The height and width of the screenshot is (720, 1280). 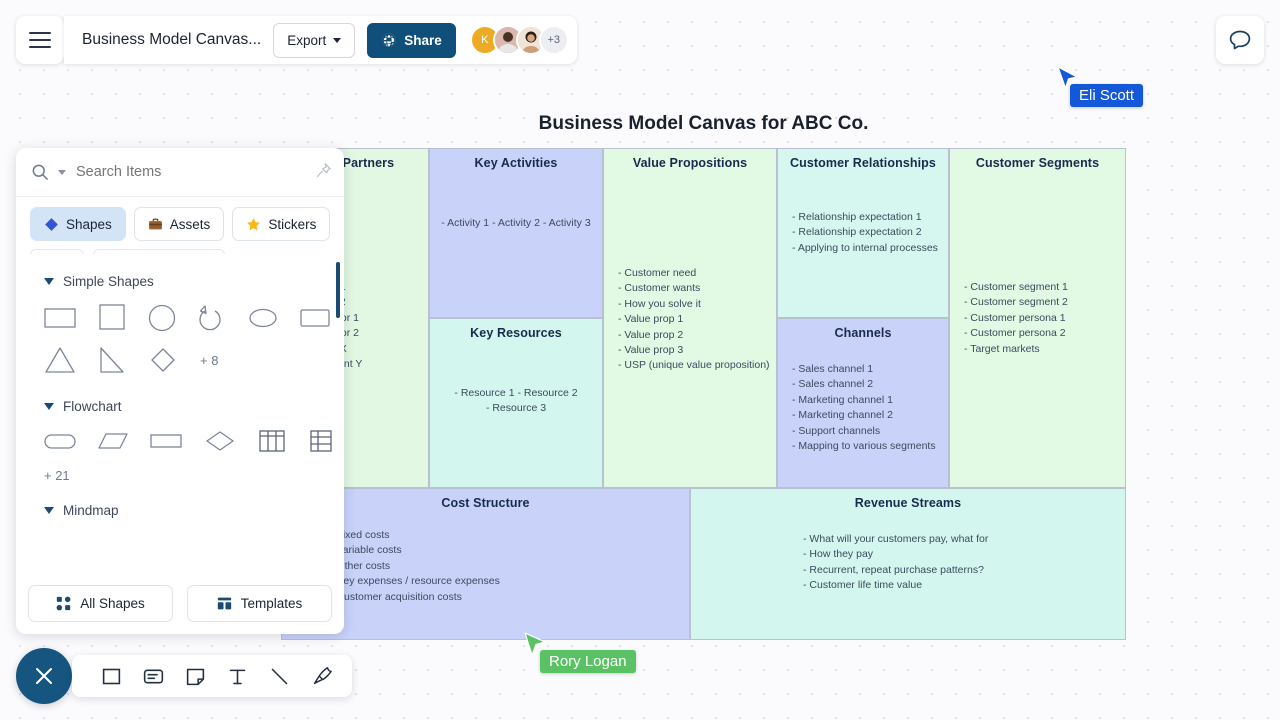 I want to click on text-tool, so click(x=237, y=676).